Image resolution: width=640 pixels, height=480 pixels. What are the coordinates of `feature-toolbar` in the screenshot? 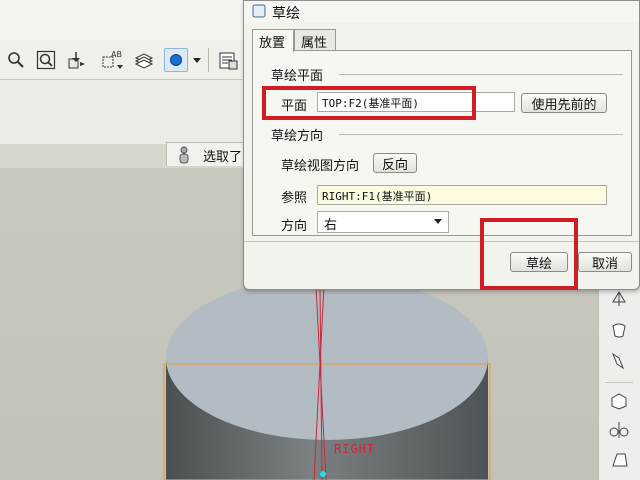 It's located at (619, 375).